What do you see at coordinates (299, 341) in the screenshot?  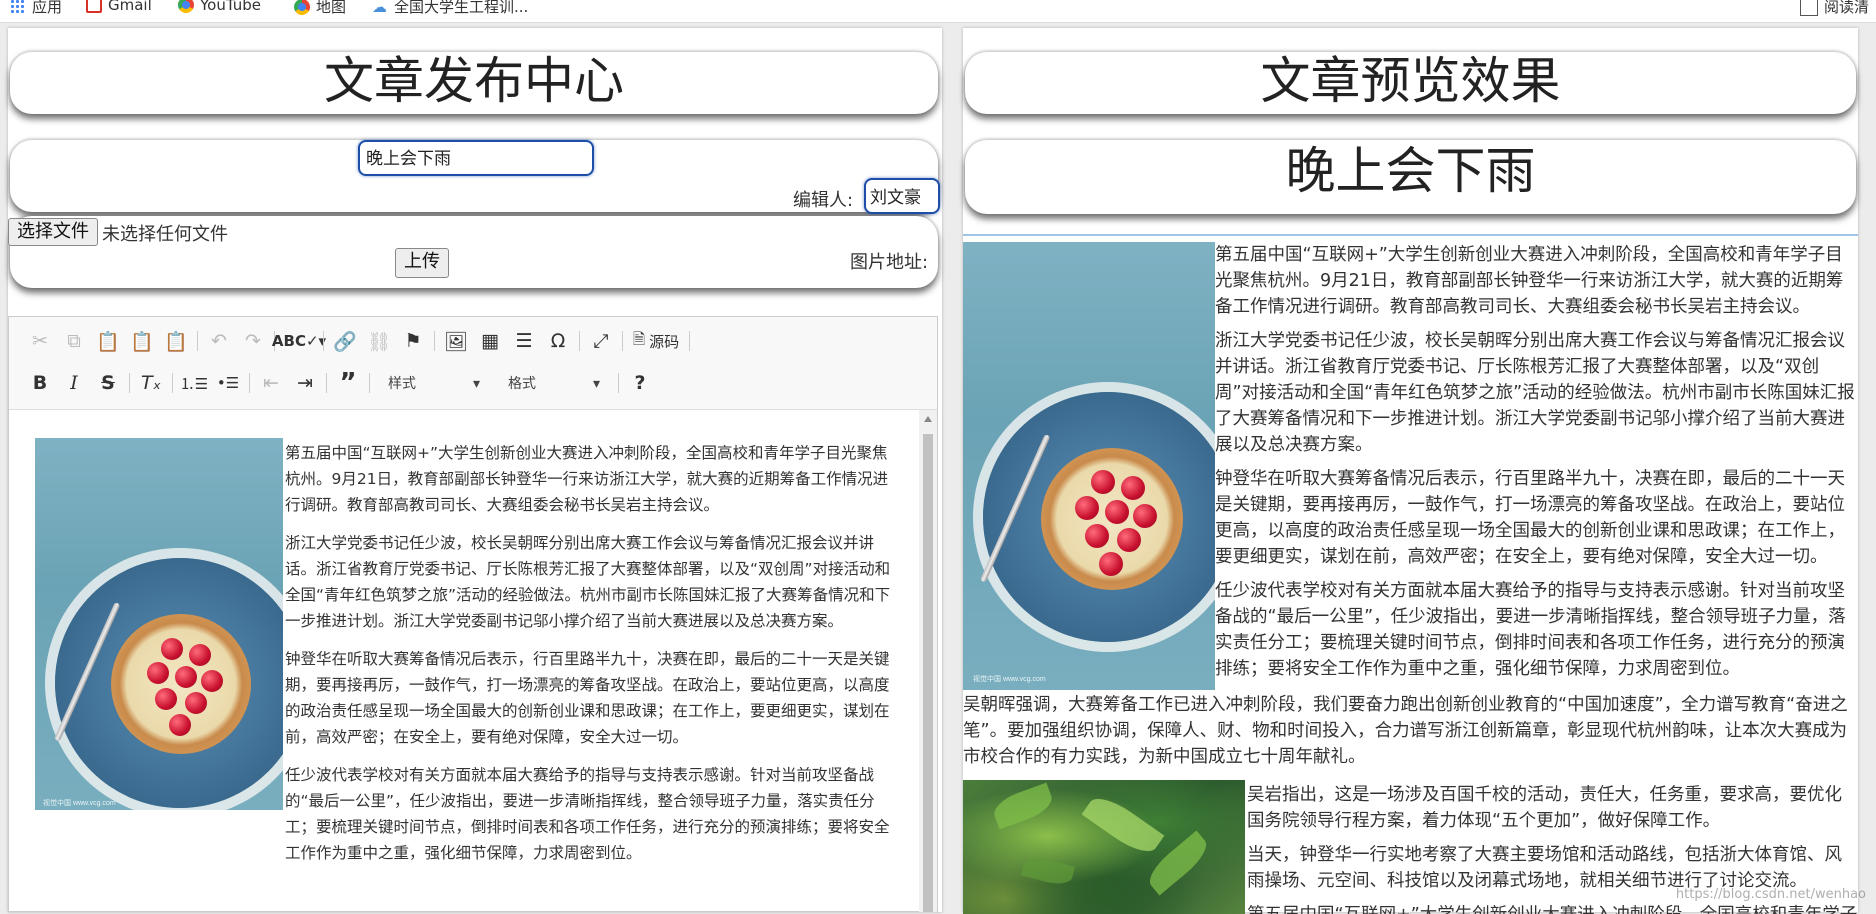 I see `spellcheck-icon: ABC✓▾` at bounding box center [299, 341].